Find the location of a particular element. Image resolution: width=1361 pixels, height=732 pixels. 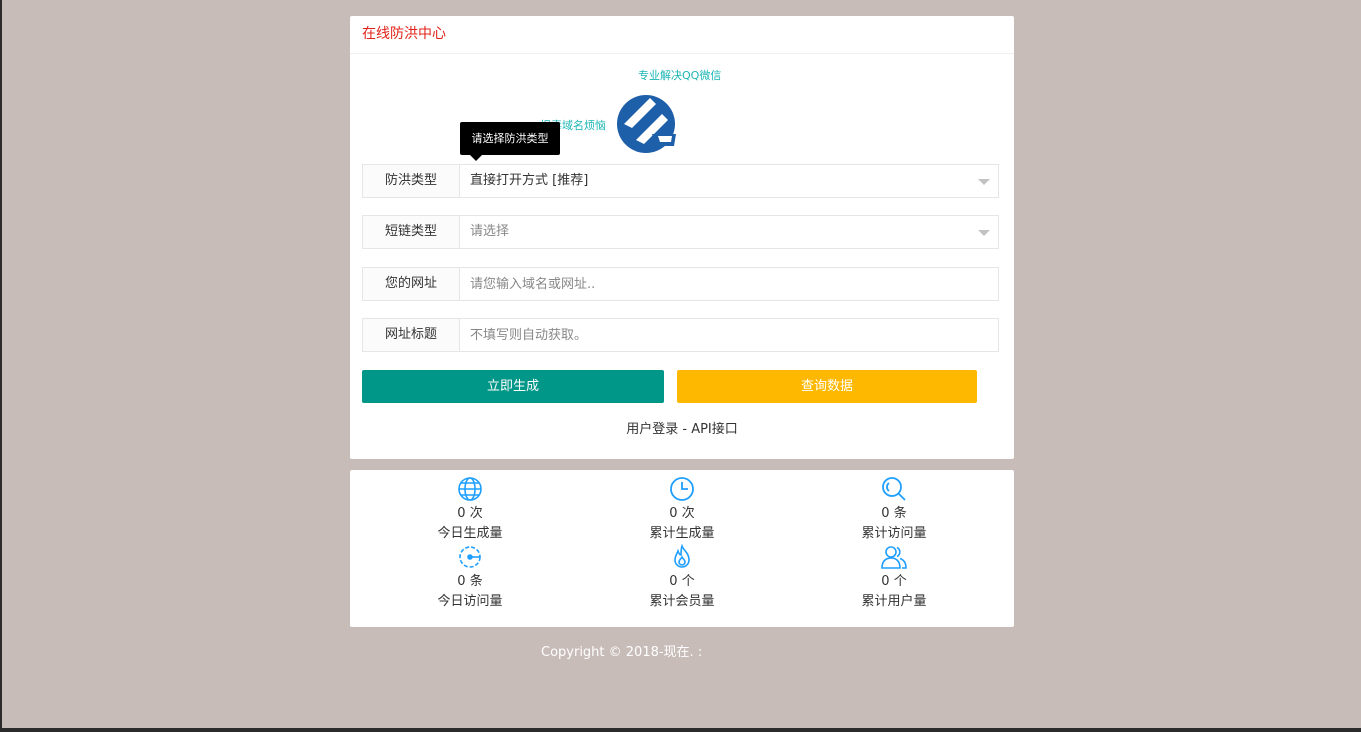

short-link-select: 请选择 is located at coordinates (729, 232).